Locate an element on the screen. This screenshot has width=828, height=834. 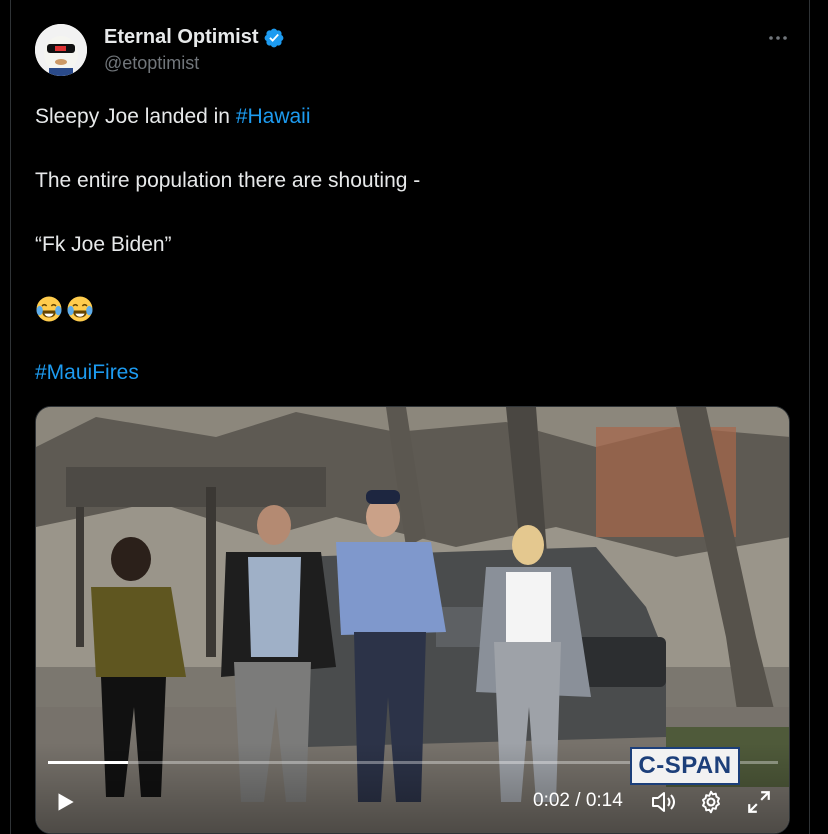
play-icon is located at coordinates (65, 802).